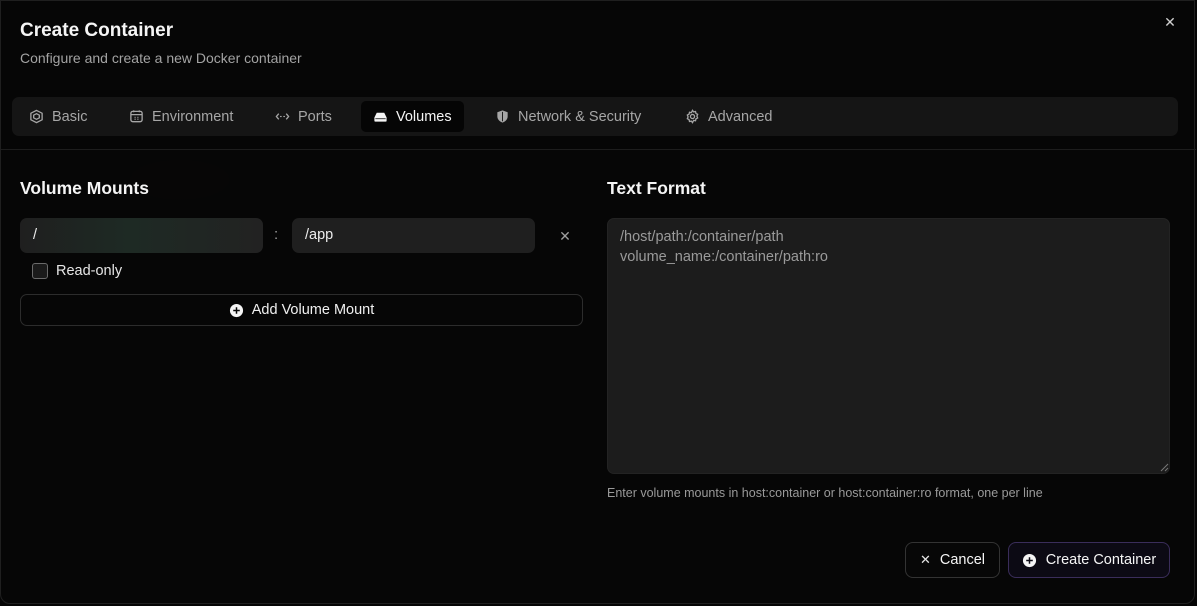  Describe the element at coordinates (502, 116) in the screenshot. I see `shield-icon` at that location.